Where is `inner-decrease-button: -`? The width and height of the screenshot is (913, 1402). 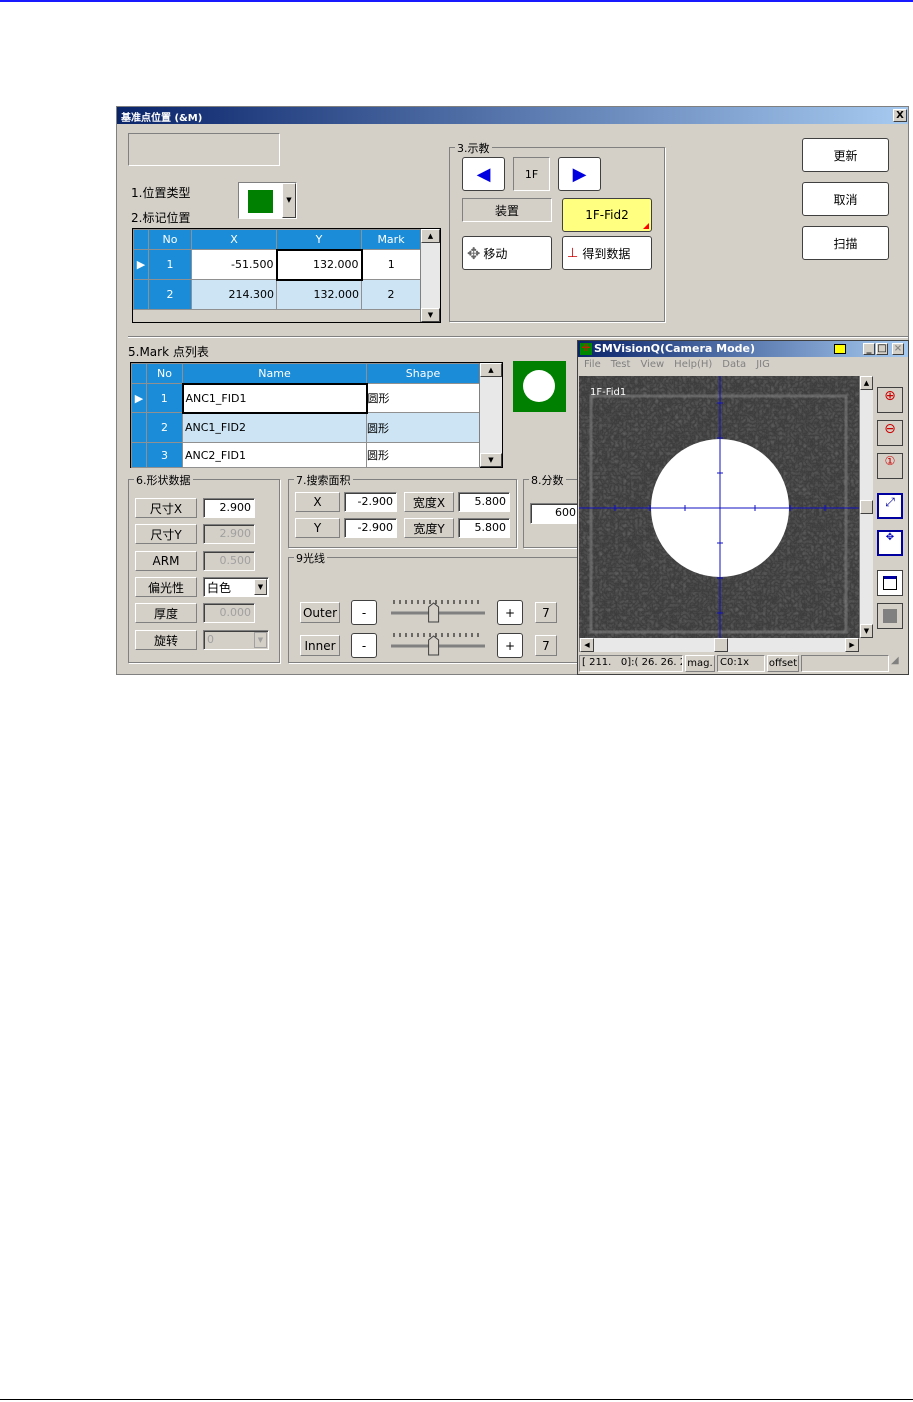
inner-decrease-button: - is located at coordinates (364, 645).